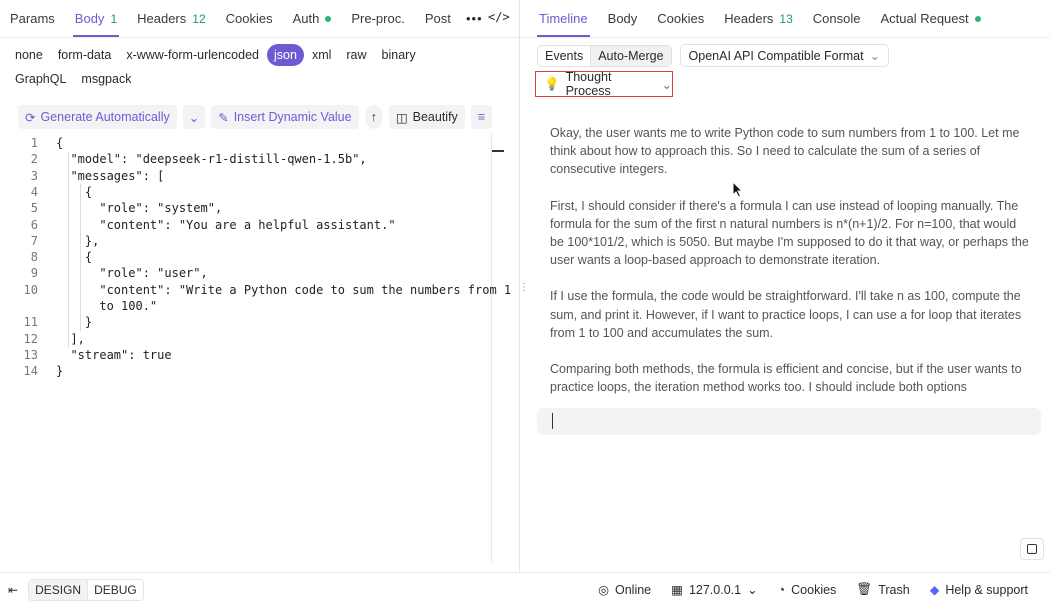 This screenshot has width=1050, height=606. I want to click on auto-merge-toggle: Auto-Merge, so click(630, 55).